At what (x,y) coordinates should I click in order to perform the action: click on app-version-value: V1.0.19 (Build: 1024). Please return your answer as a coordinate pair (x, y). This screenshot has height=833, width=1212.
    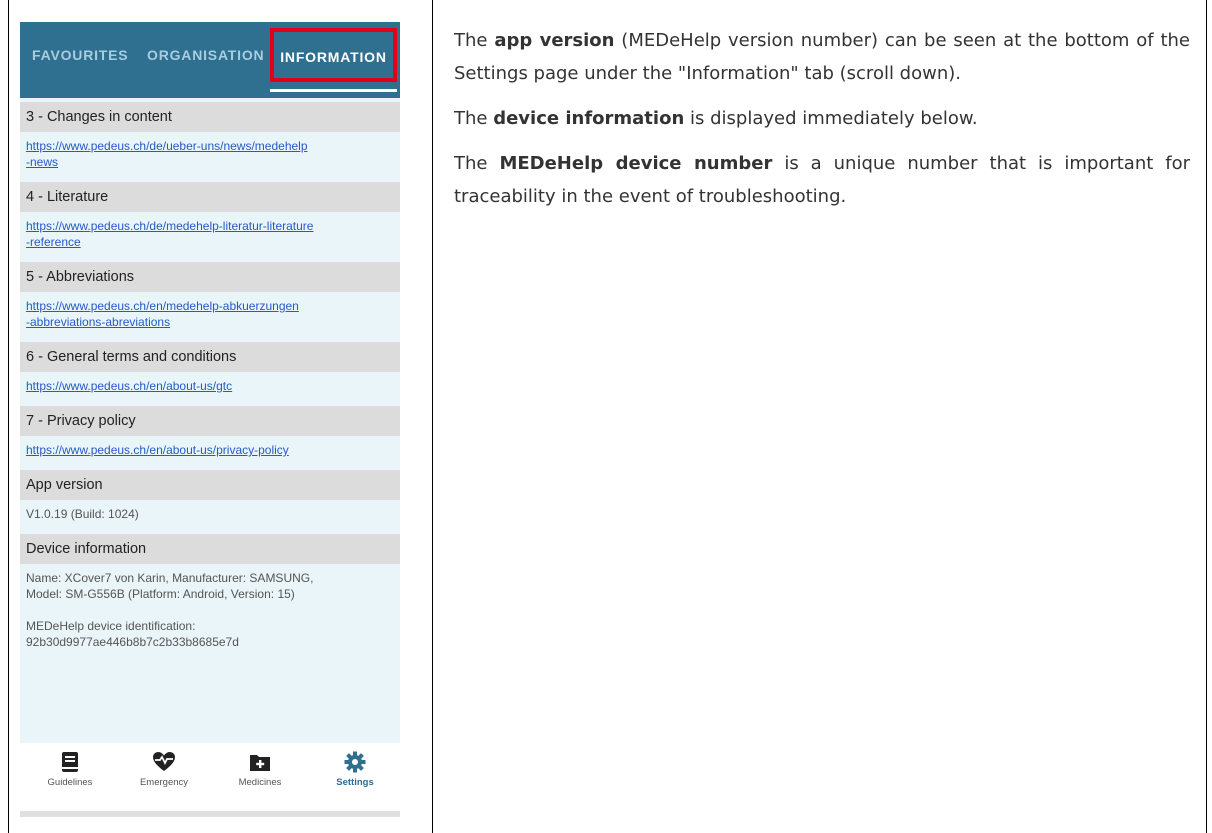
    Looking at the image, I should click on (82, 514).